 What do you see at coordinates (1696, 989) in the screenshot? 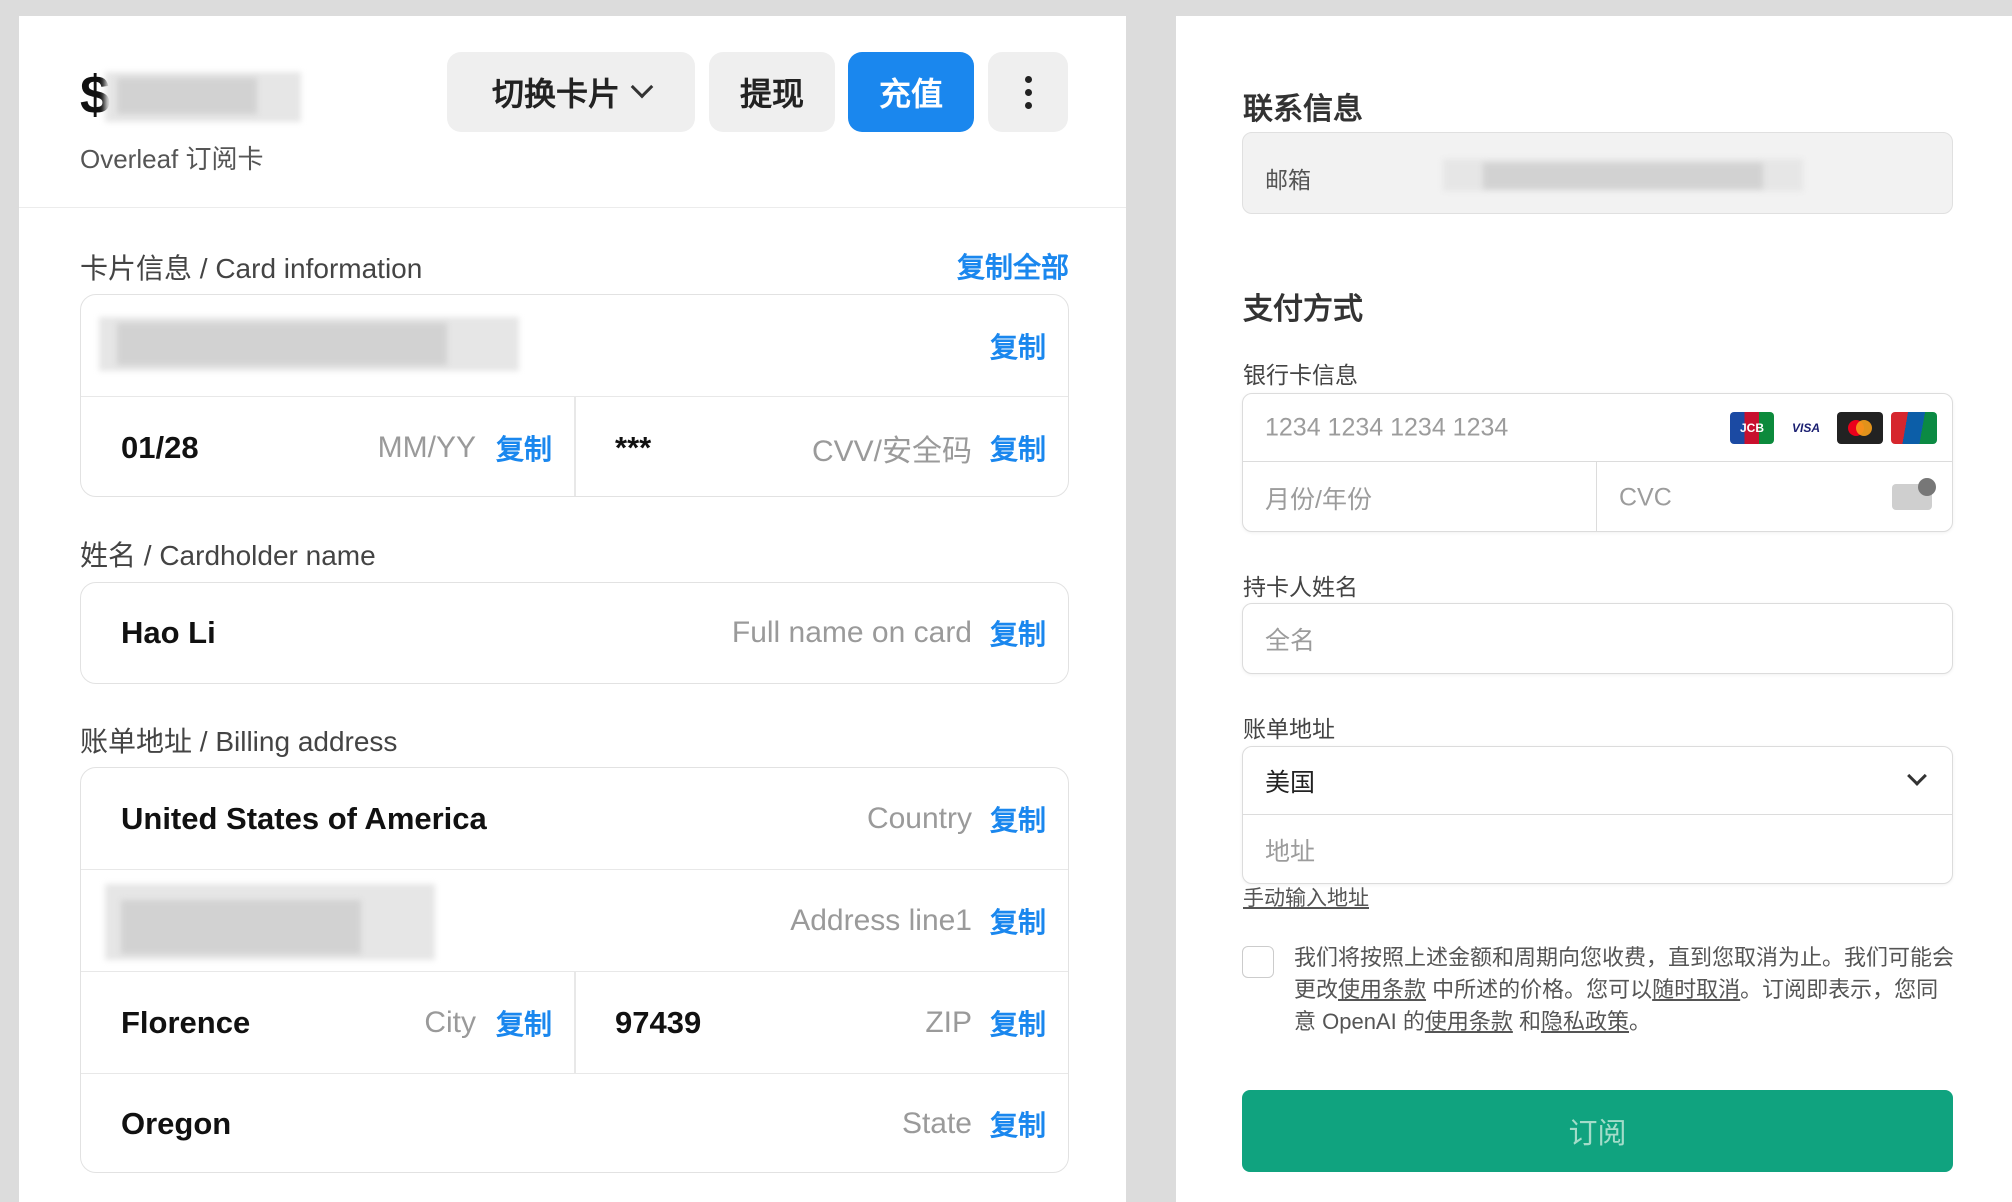
I see `cancel-anytime-link: 随时取消` at bounding box center [1696, 989].